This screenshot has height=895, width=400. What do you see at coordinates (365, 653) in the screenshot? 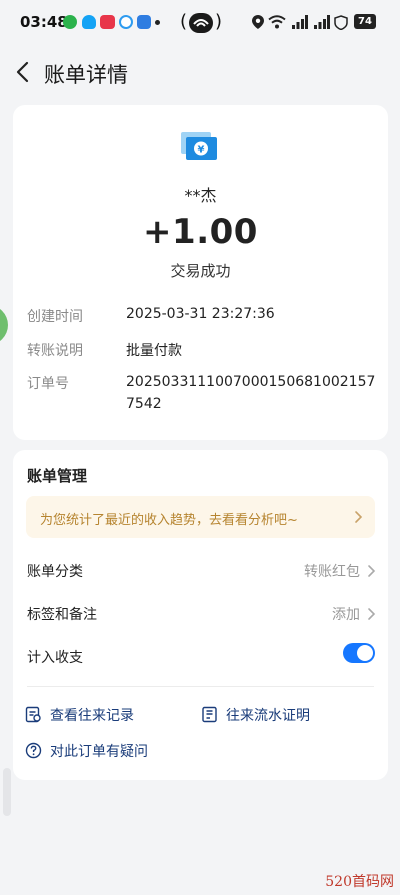
I see `toggle-knob` at bounding box center [365, 653].